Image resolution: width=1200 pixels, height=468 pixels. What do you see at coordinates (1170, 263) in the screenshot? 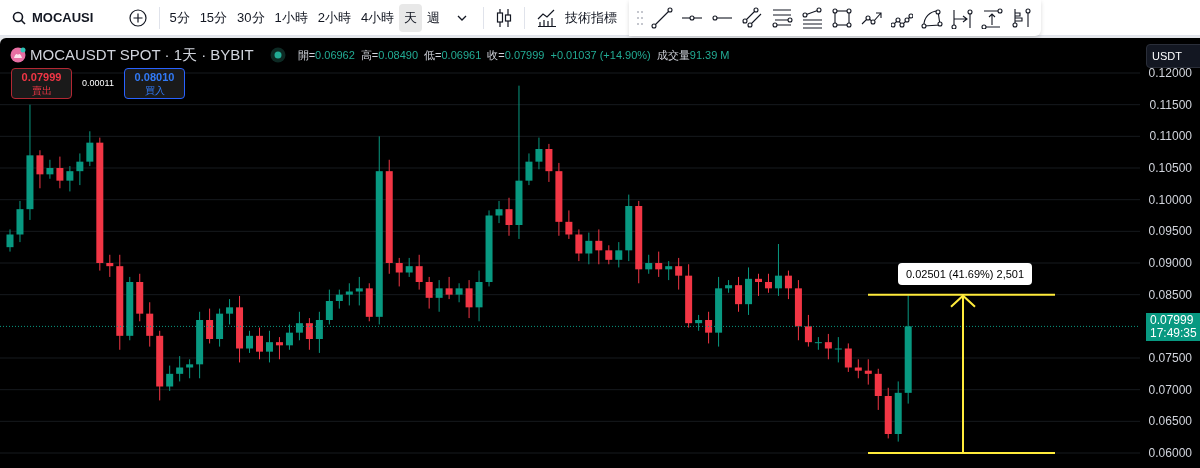
I see `price-axis-label: 0.09000` at bounding box center [1170, 263].